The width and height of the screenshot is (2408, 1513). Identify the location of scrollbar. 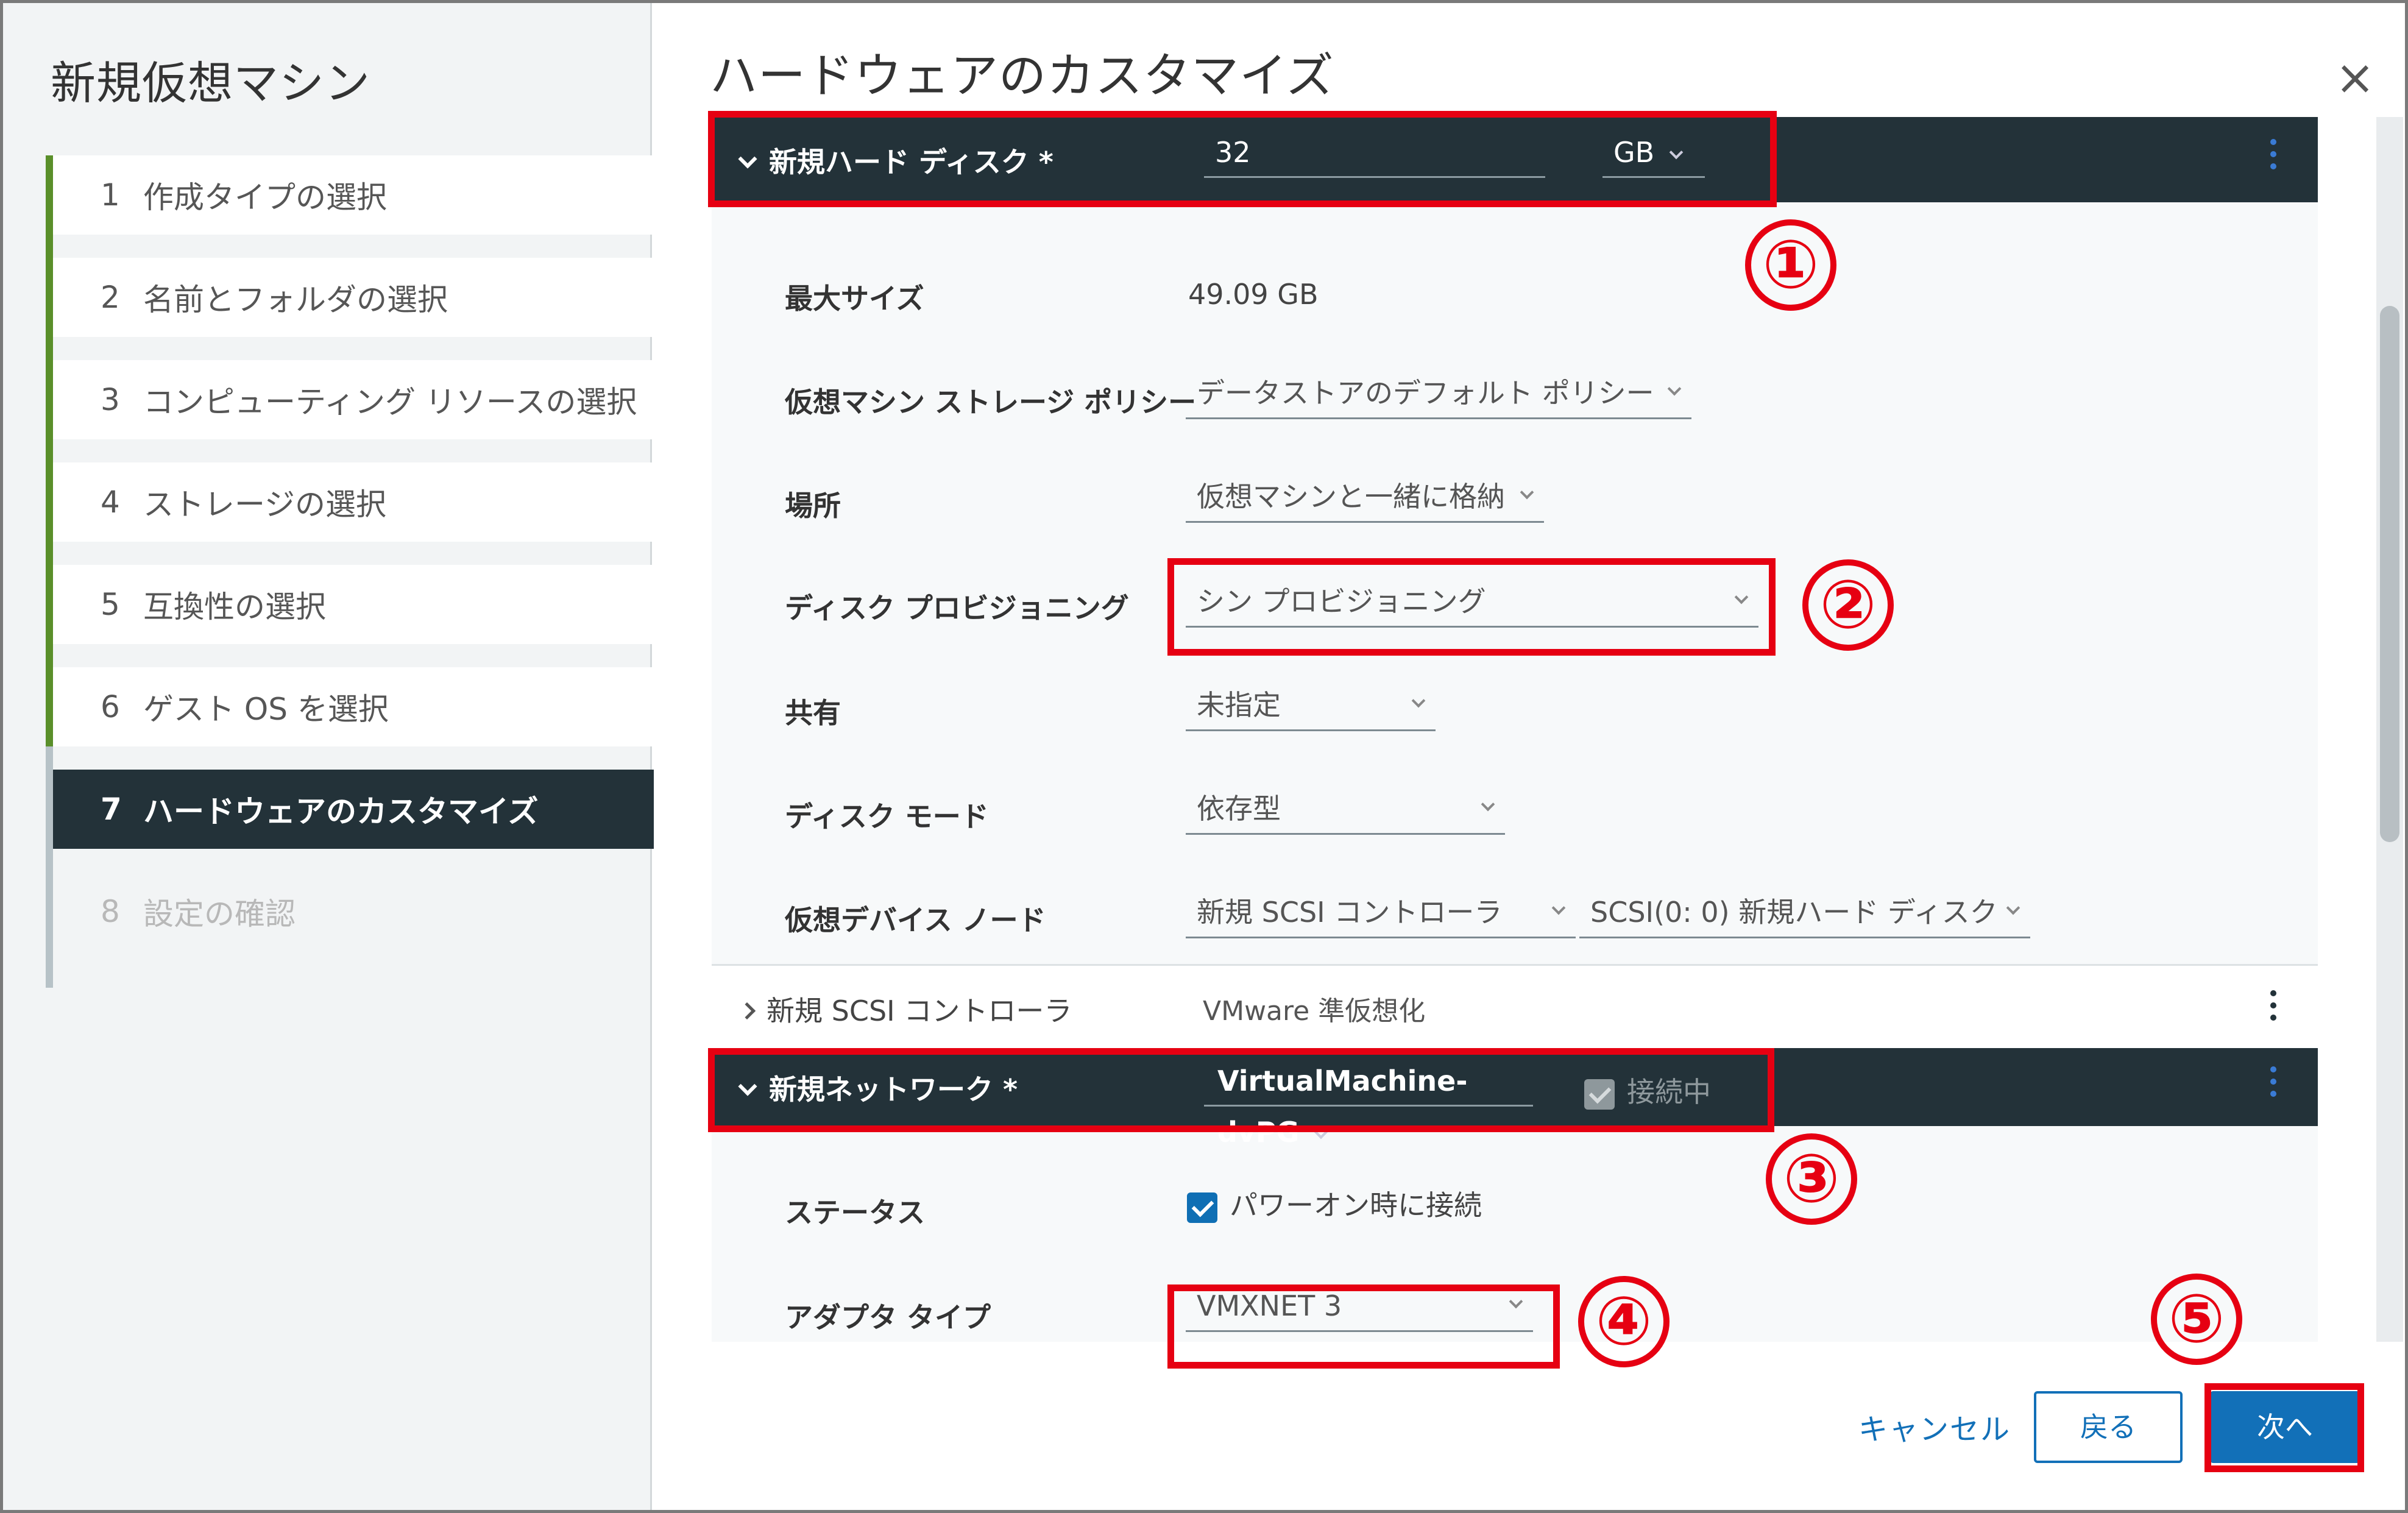
(2390, 729).